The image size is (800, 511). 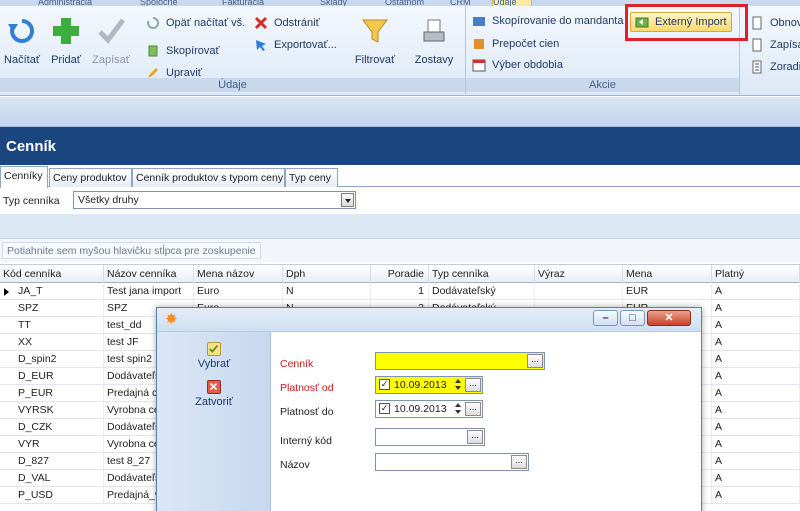 What do you see at coordinates (327, 291) in the screenshot?
I see `cell-dph: N` at bounding box center [327, 291].